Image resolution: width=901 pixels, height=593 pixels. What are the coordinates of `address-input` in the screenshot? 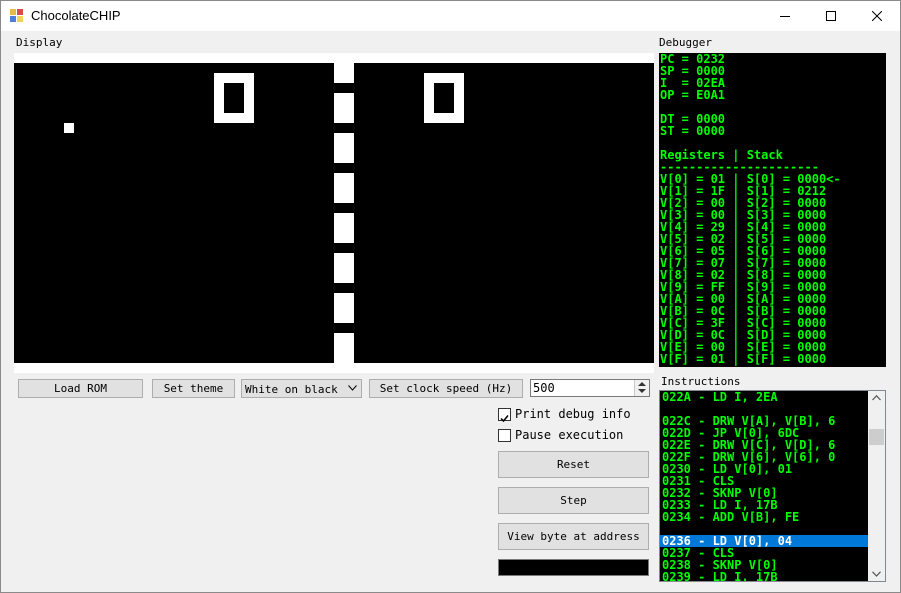 It's located at (573, 567).